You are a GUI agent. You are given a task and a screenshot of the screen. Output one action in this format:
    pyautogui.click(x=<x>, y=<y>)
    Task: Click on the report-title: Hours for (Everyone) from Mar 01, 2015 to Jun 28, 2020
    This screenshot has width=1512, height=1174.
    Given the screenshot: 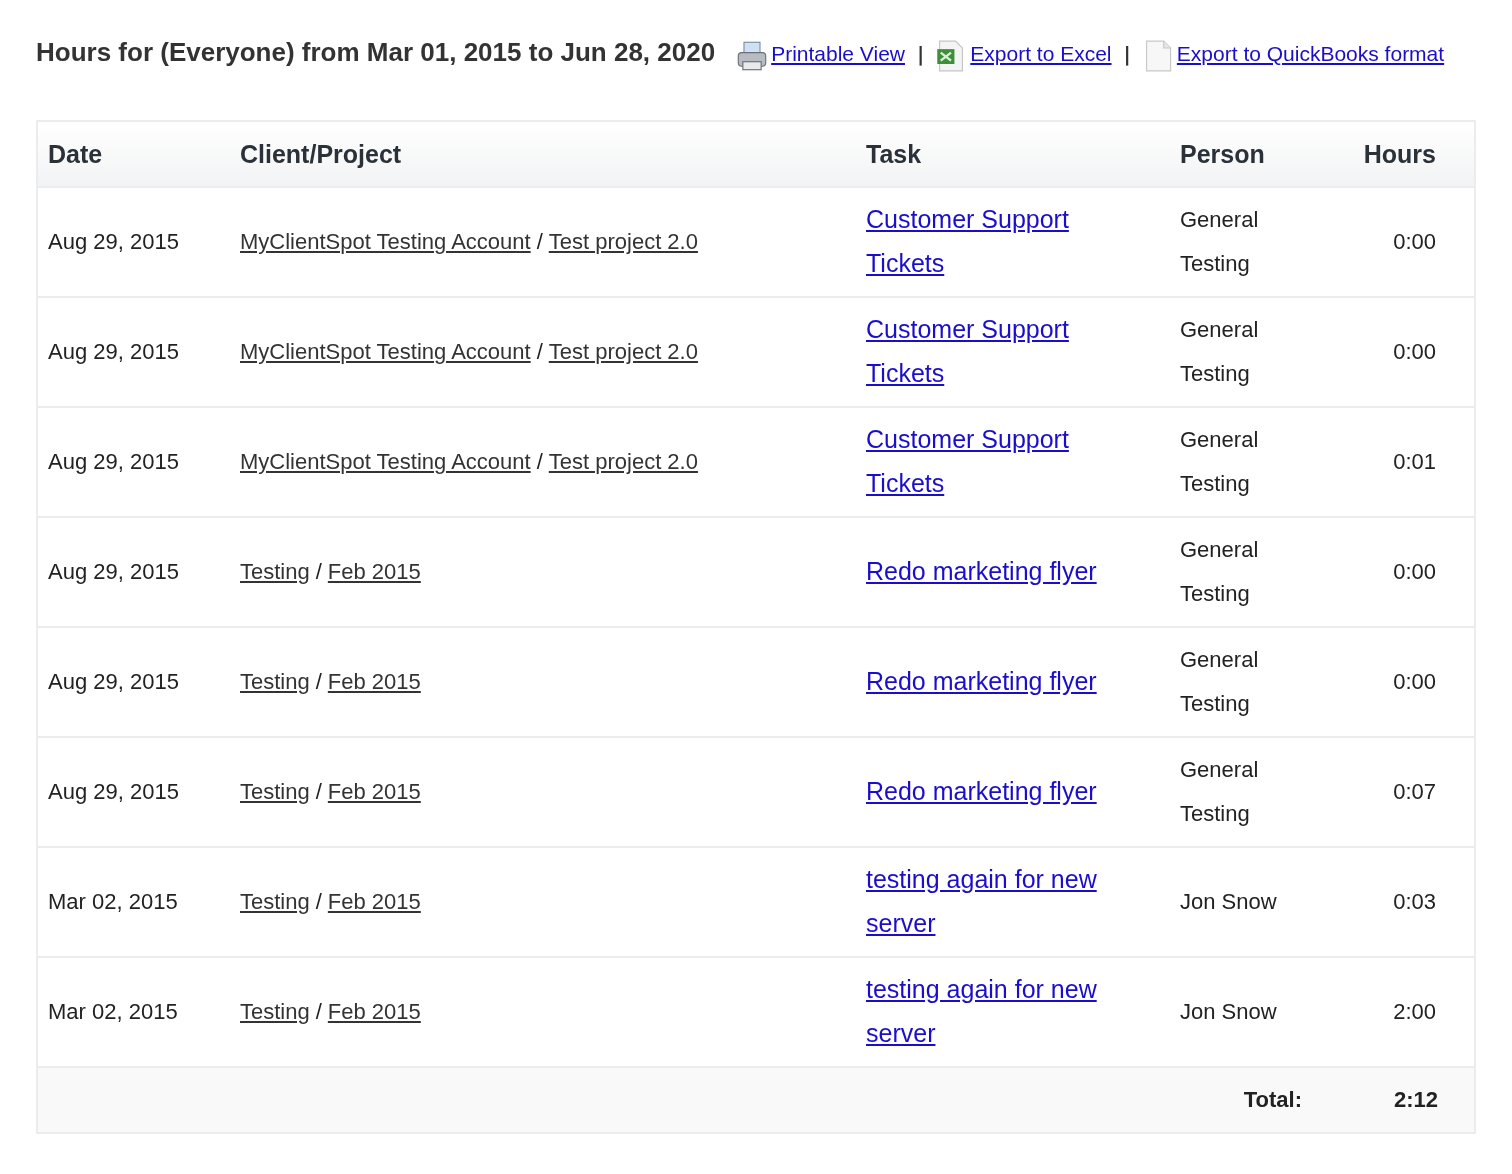 What is the action you would take?
    pyautogui.click(x=376, y=52)
    